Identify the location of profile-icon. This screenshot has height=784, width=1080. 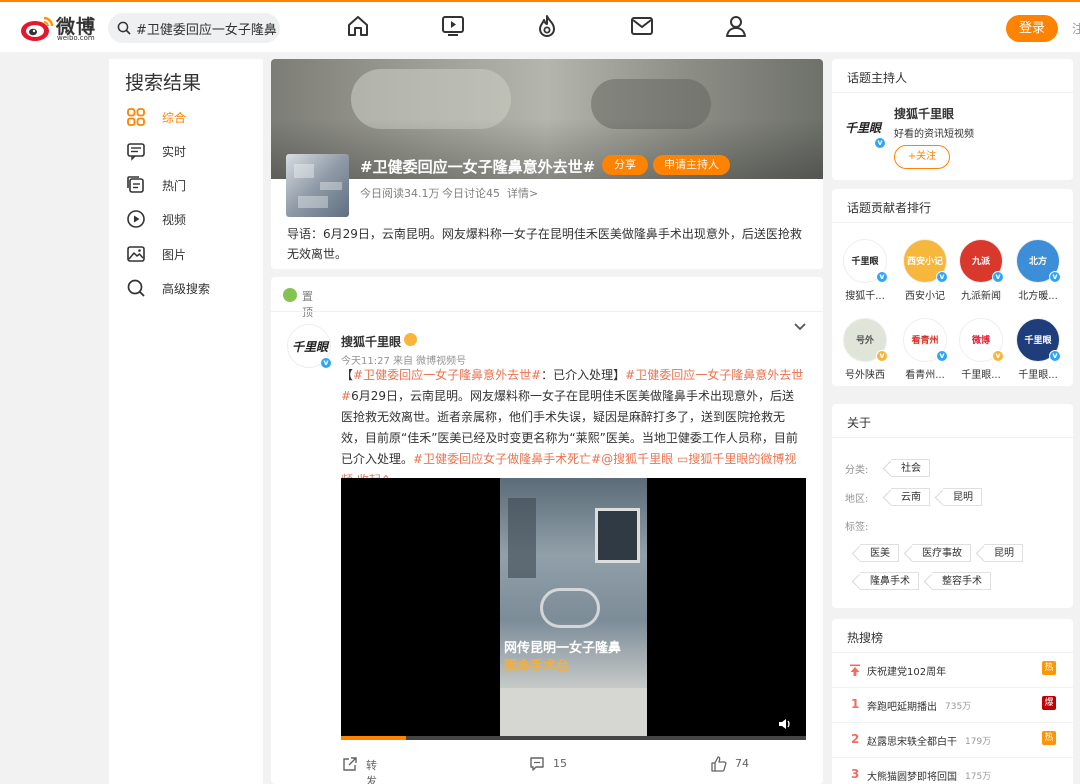
(736, 26).